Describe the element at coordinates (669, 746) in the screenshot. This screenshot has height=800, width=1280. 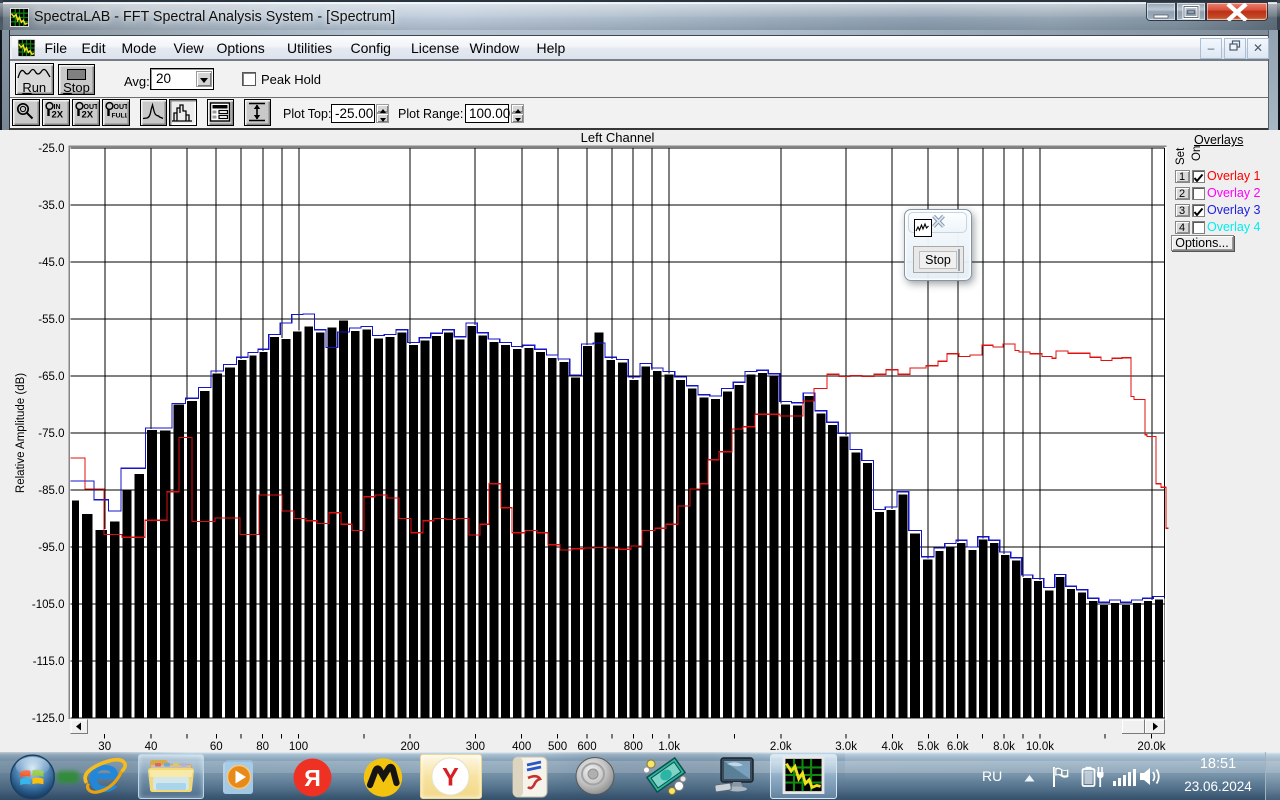
I see `svg-text: 1.0k` at that location.